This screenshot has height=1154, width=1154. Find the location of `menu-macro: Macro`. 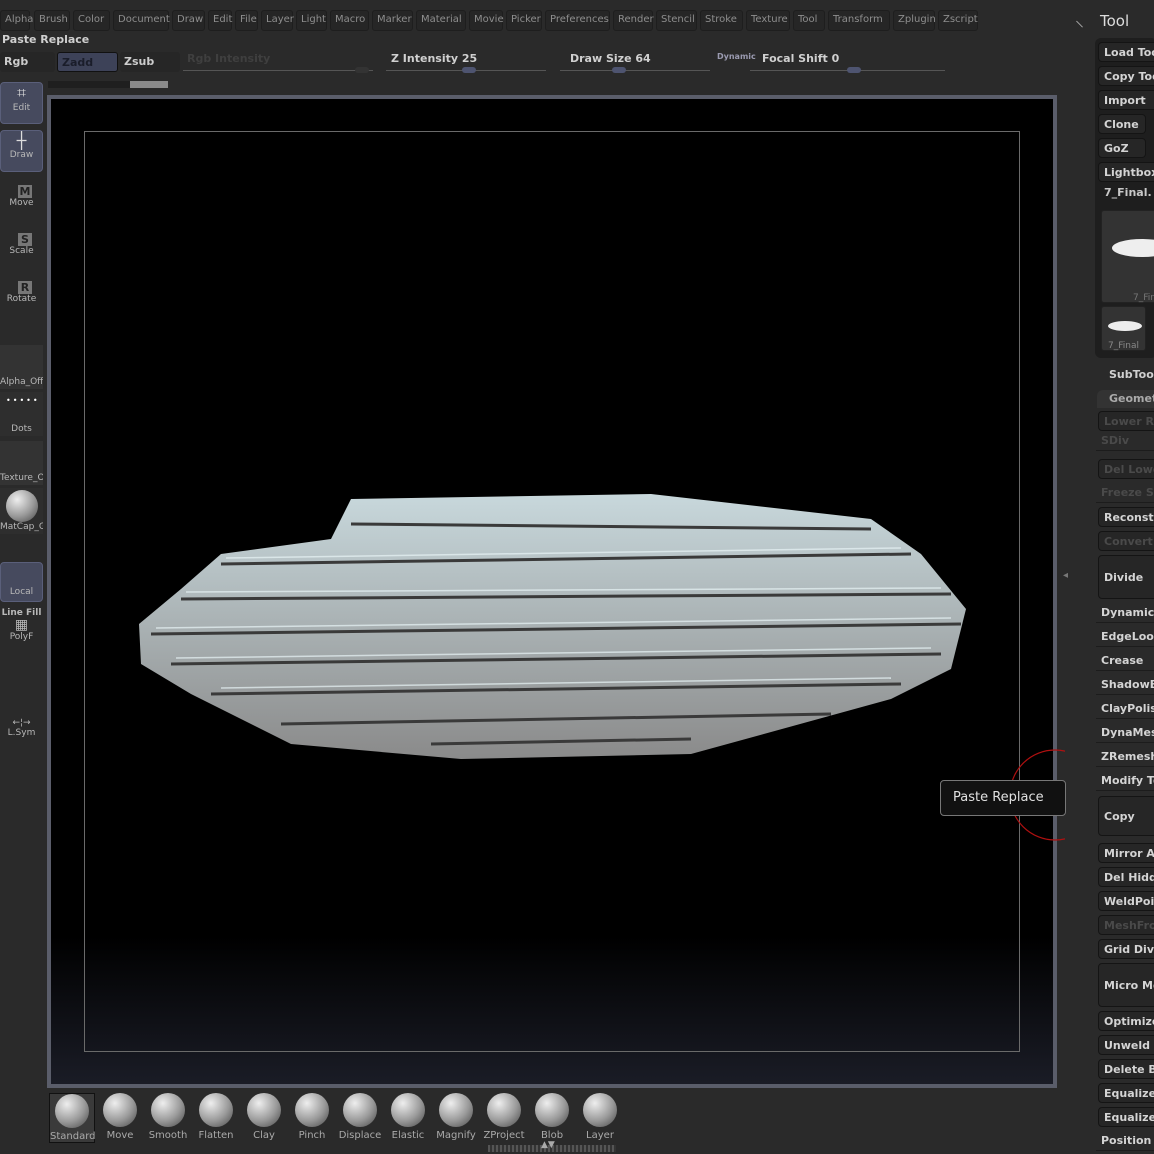

menu-macro: Macro is located at coordinates (349, 20).